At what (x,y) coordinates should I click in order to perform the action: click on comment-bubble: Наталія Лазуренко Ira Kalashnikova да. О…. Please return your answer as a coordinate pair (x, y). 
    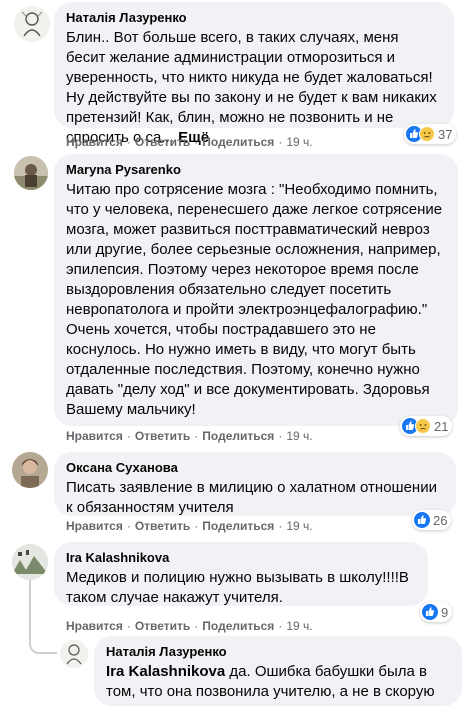
    Looking at the image, I should click on (278, 671).